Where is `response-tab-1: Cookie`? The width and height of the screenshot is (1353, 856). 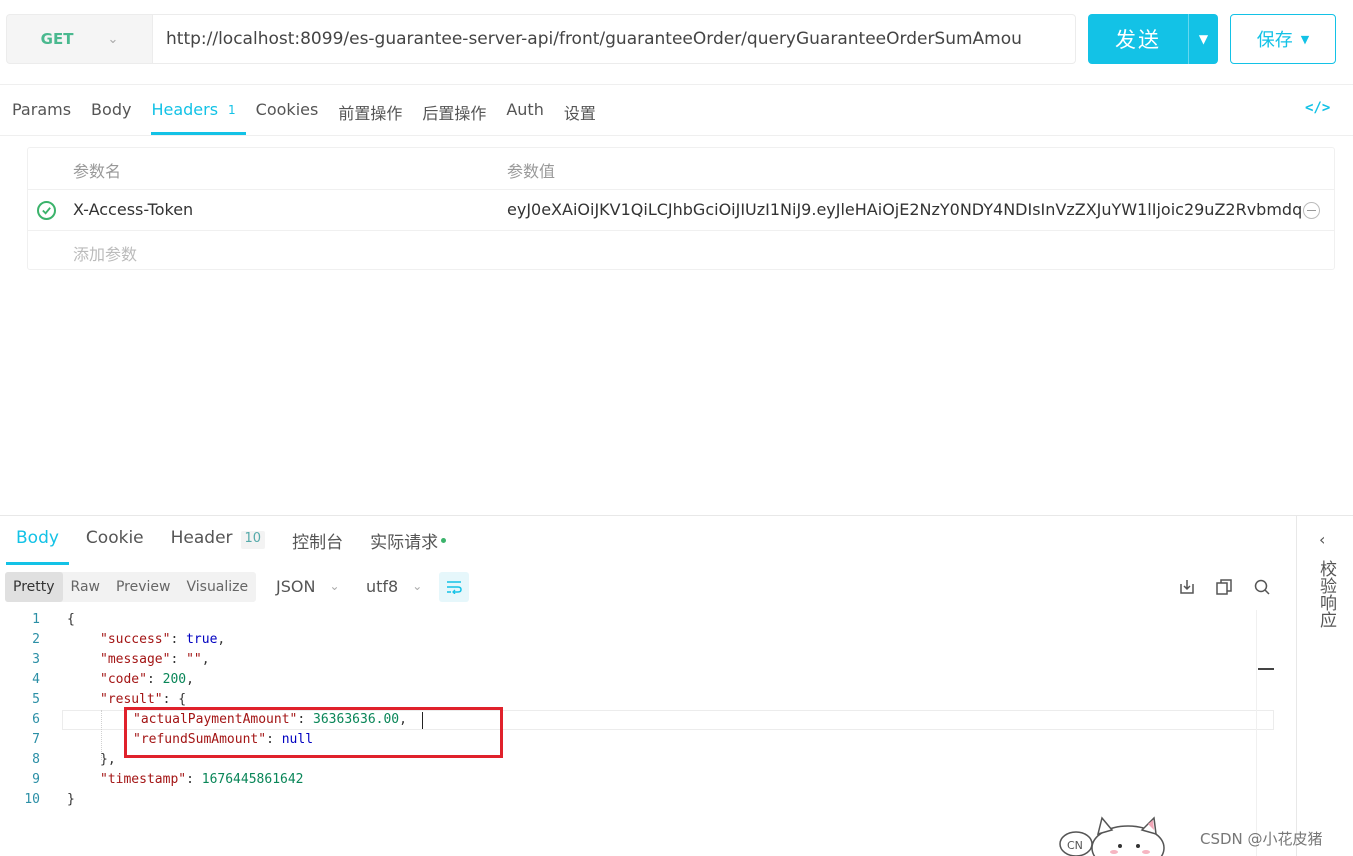
response-tab-1: Cookie is located at coordinates (115, 543).